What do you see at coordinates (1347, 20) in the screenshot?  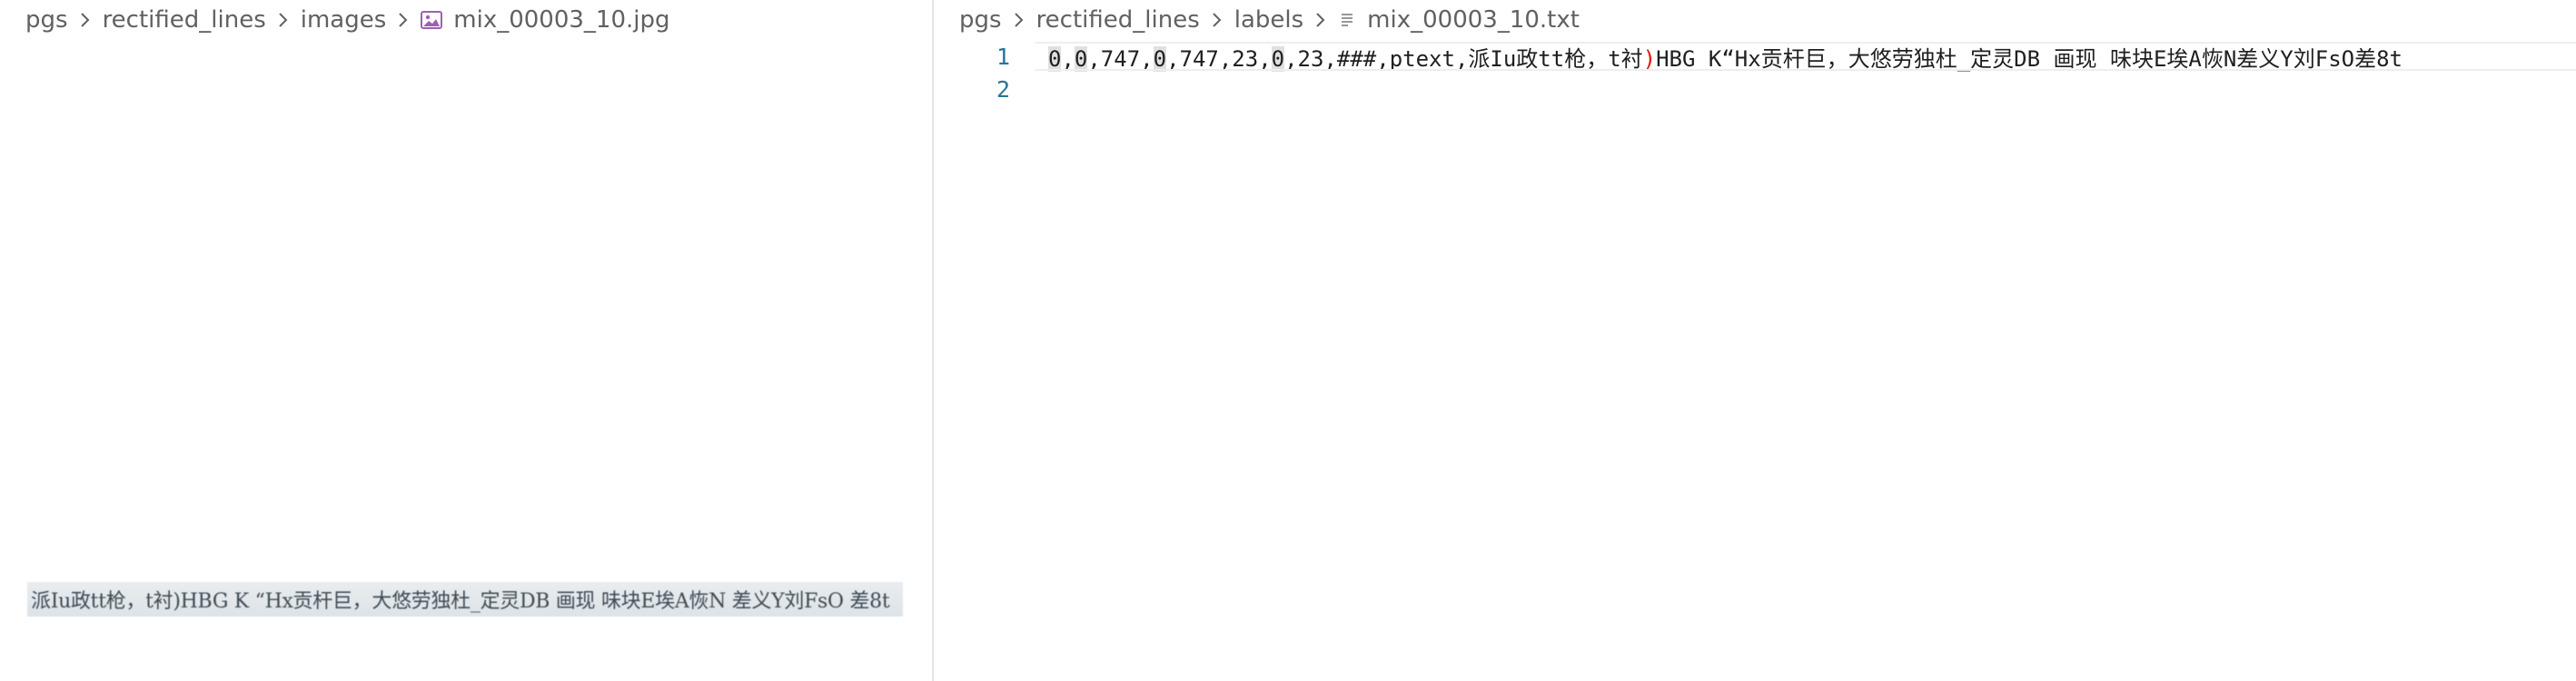 I see `text-file-icon` at bounding box center [1347, 20].